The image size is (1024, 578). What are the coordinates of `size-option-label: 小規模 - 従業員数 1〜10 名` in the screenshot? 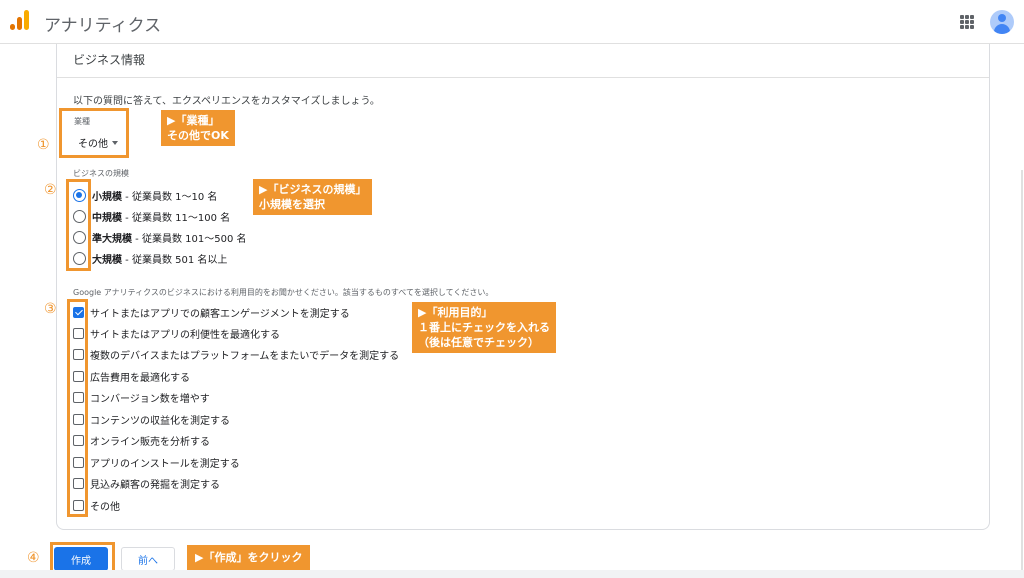 It's located at (155, 197).